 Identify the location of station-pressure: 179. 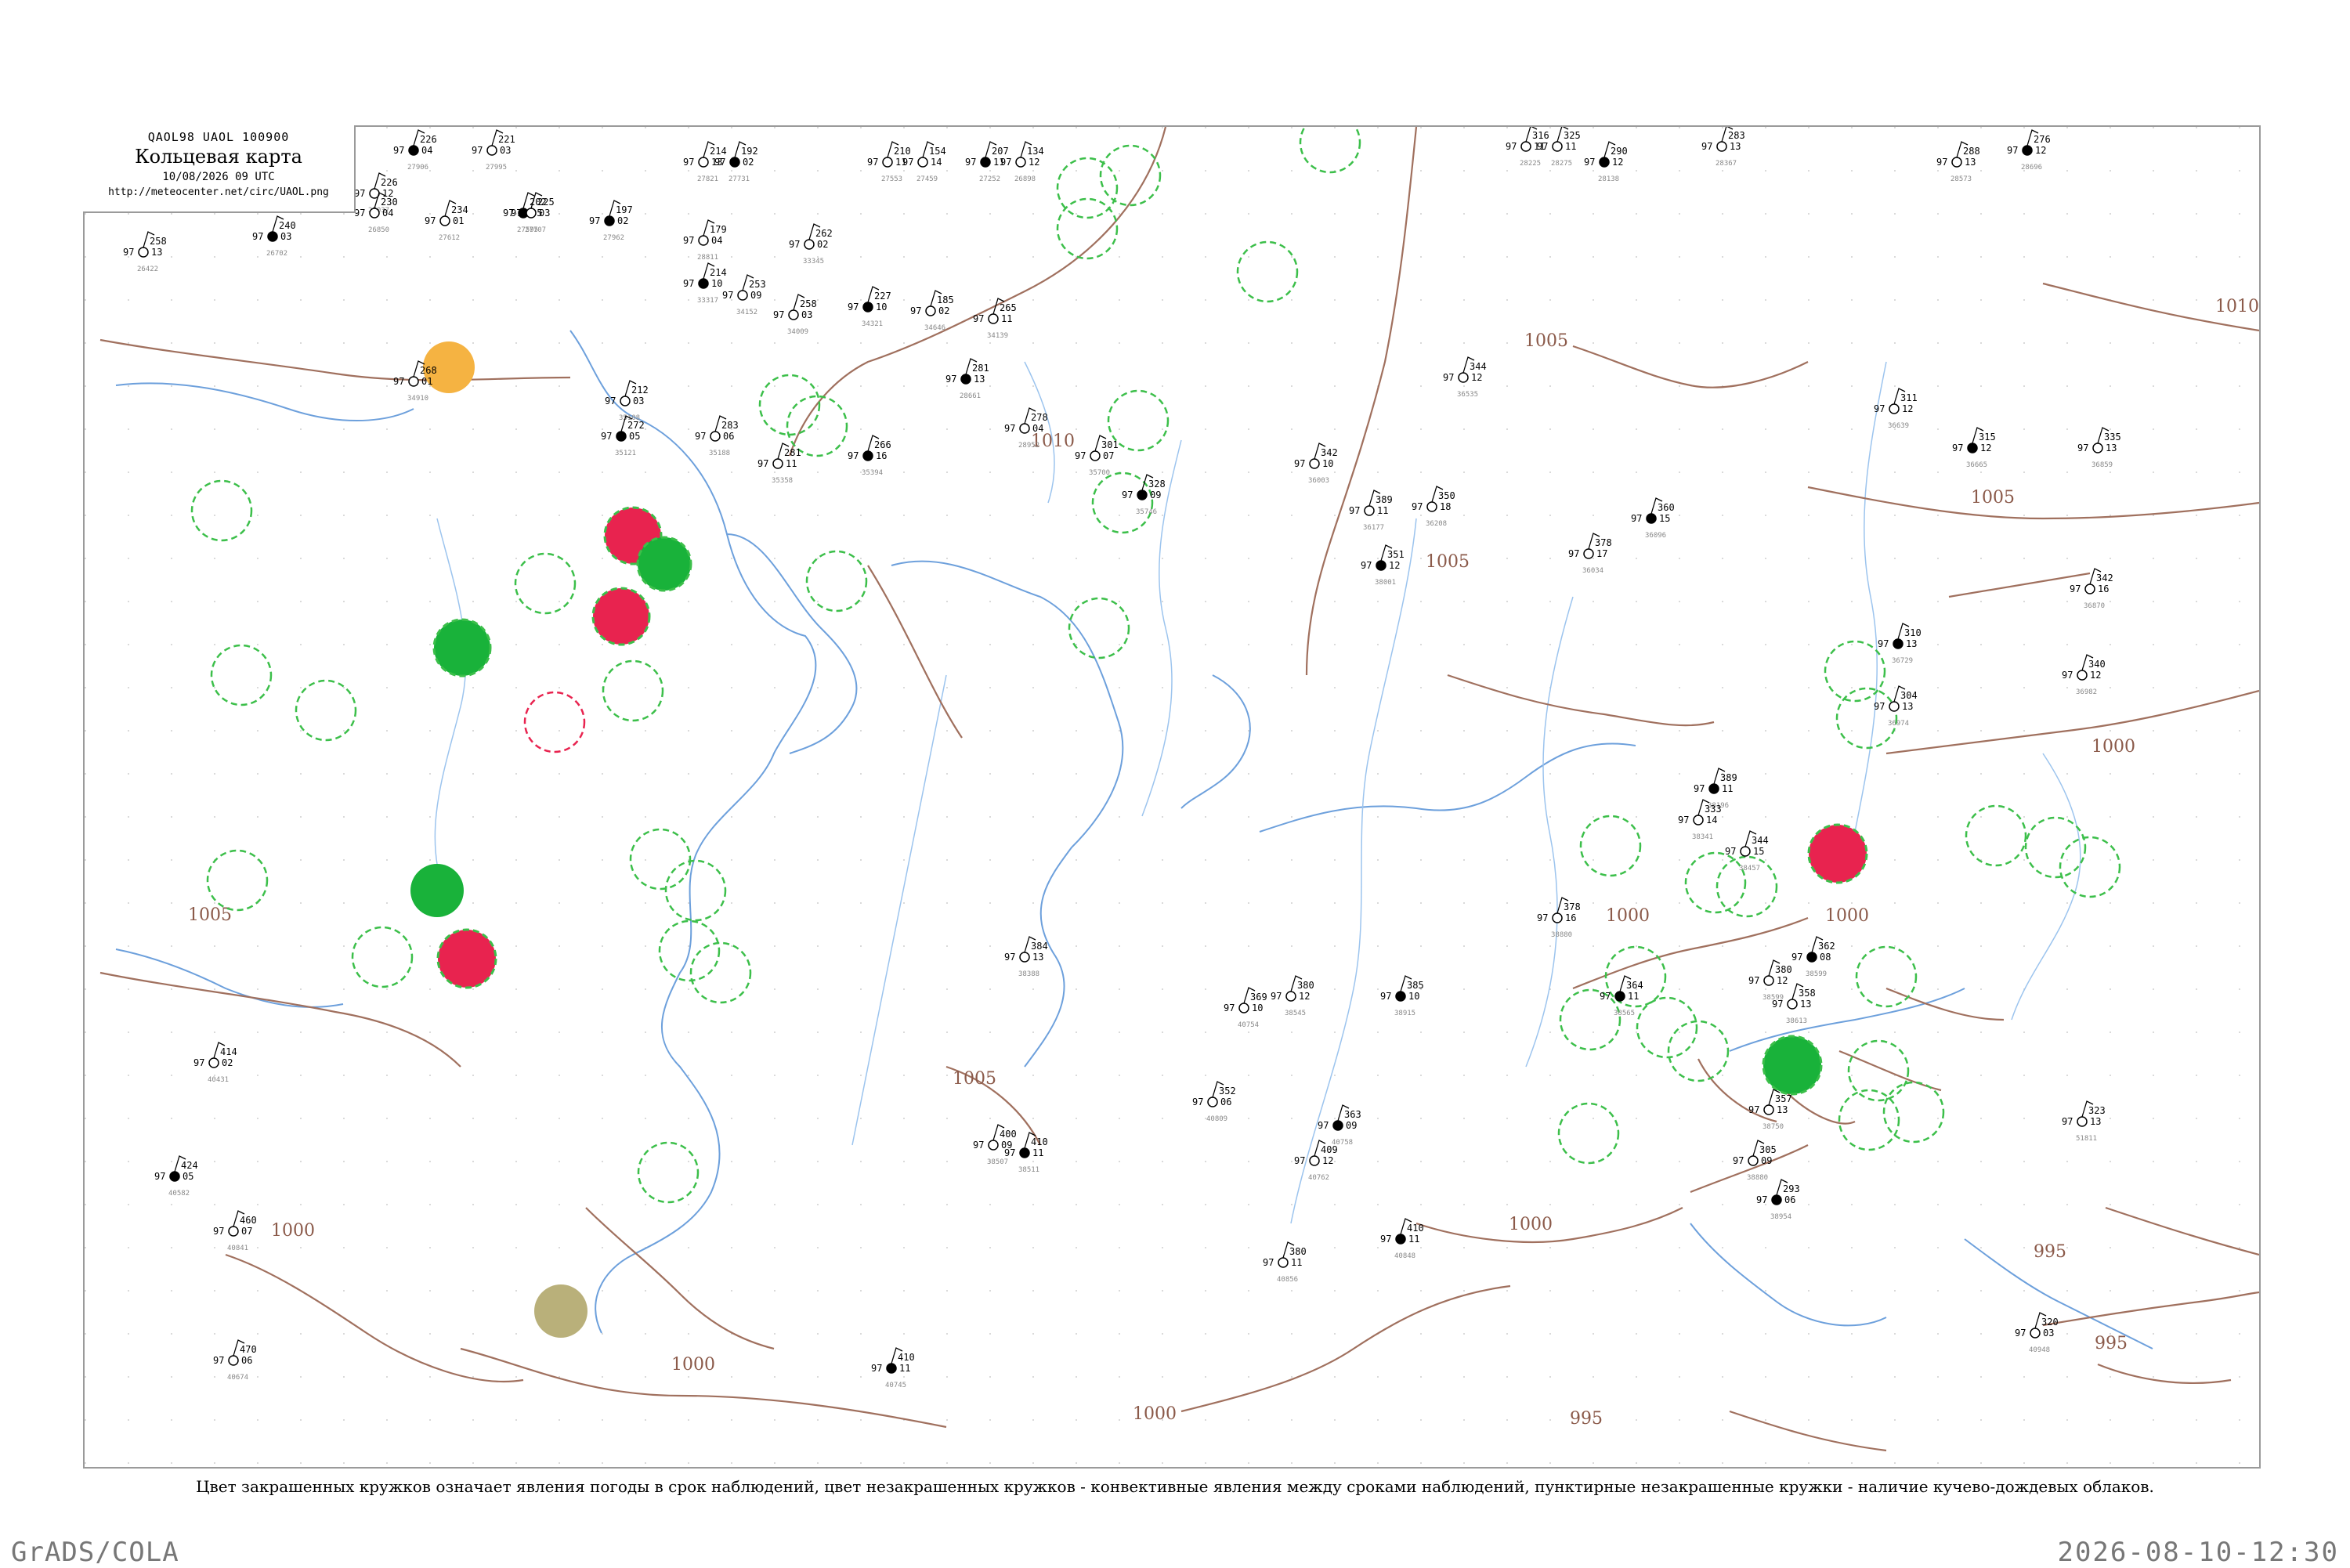
(718, 229).